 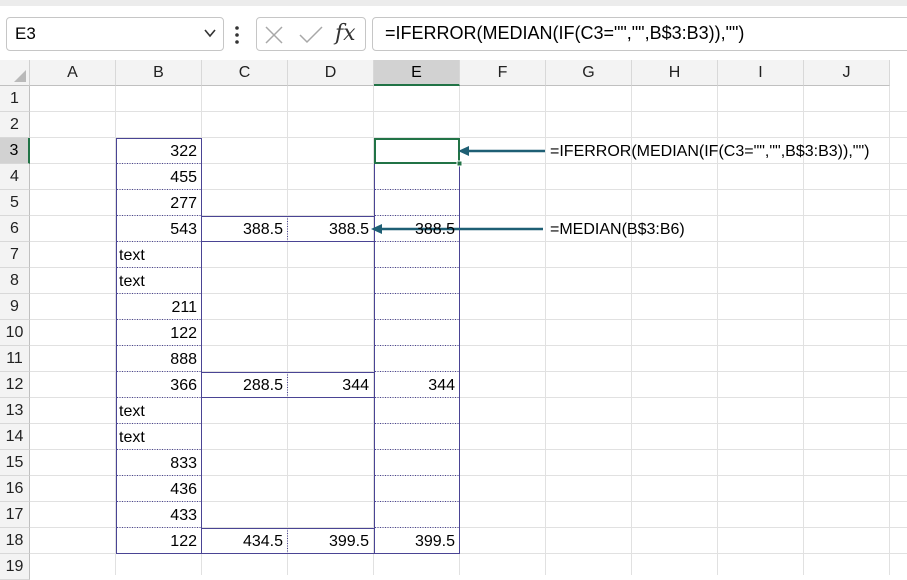 What do you see at coordinates (15, 307) in the screenshot?
I see `row-header-9: 9` at bounding box center [15, 307].